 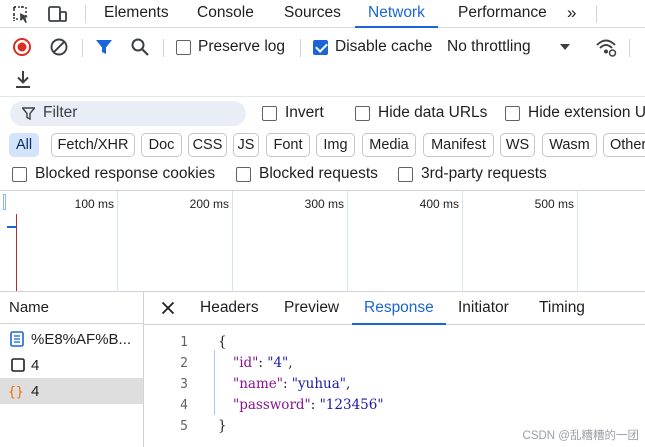 What do you see at coordinates (229, 308) in the screenshot?
I see `tab-headers: Headers` at bounding box center [229, 308].